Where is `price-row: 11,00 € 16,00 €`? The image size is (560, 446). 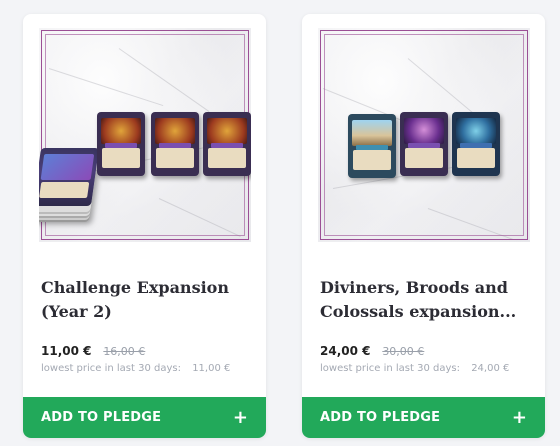
price-row: 11,00 € 16,00 € is located at coordinates (93, 351).